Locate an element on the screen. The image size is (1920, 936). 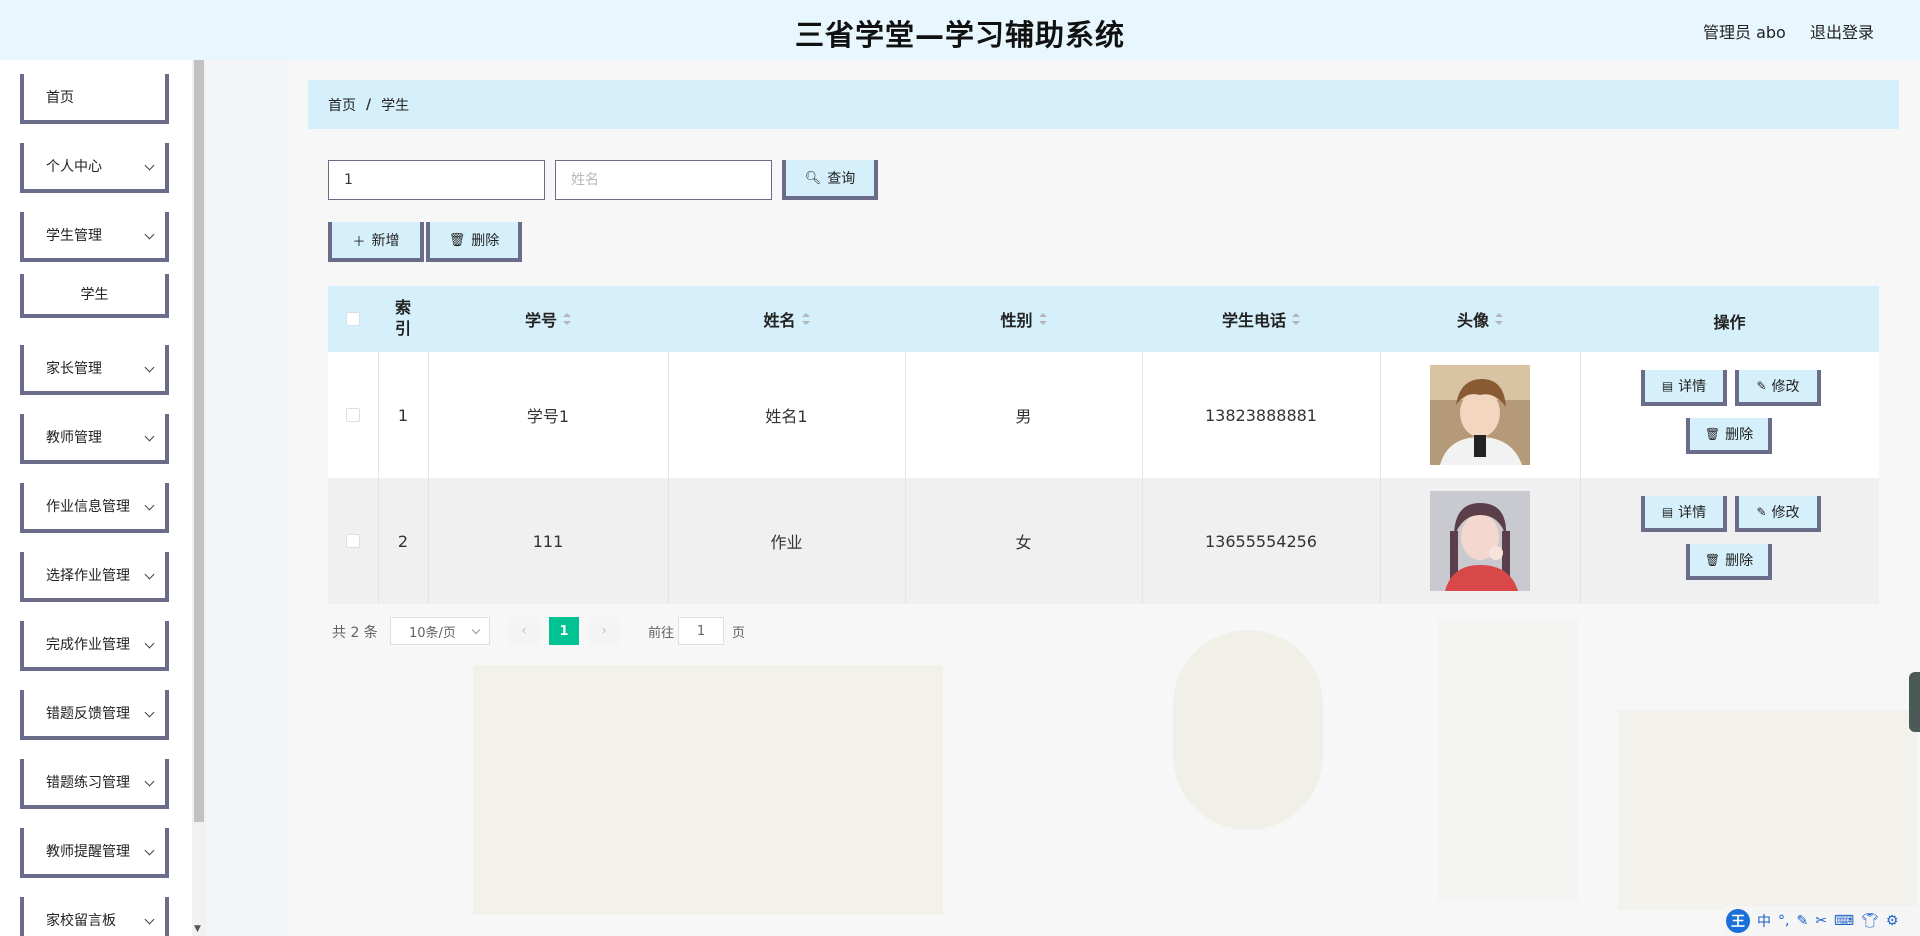
trash-icon: 🗑︎ is located at coordinates (1712, 560).